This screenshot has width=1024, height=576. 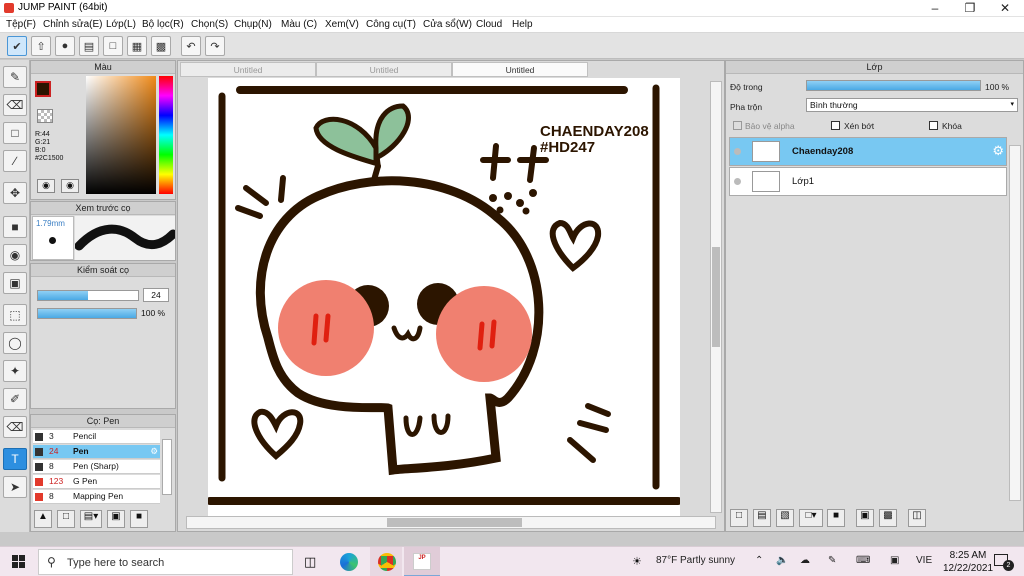 What do you see at coordinates (970, 8) in the screenshot?
I see `maximize-button: ❐` at bounding box center [970, 8].